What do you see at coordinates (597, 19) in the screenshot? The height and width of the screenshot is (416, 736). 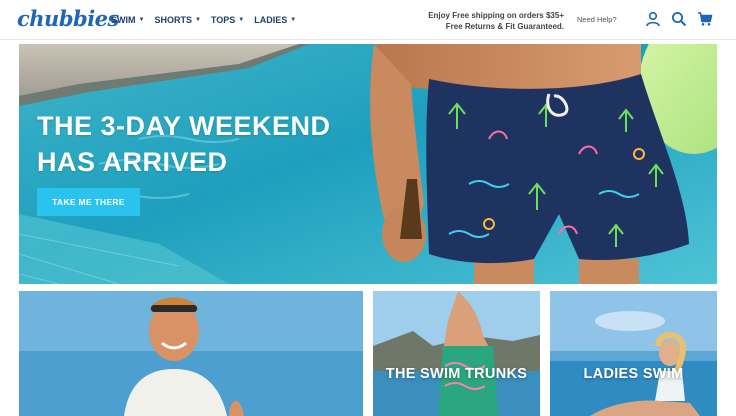 I see `need-help-link: Need Help?` at bounding box center [597, 19].